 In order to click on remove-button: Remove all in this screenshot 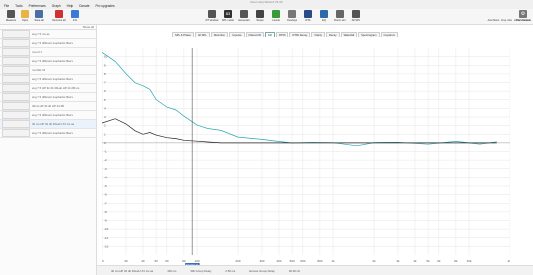, I will do `click(59, 17)`.